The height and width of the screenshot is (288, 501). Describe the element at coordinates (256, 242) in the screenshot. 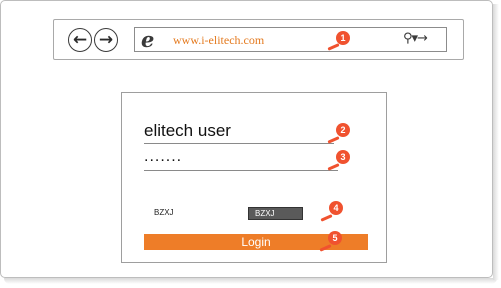

I see `login-button-label: Login` at that location.